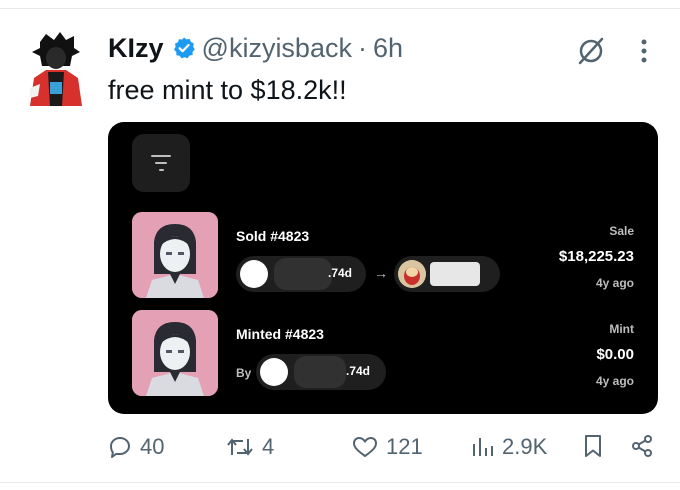 This screenshot has height=490, width=680. I want to click on repost-icon, so click(240, 447).